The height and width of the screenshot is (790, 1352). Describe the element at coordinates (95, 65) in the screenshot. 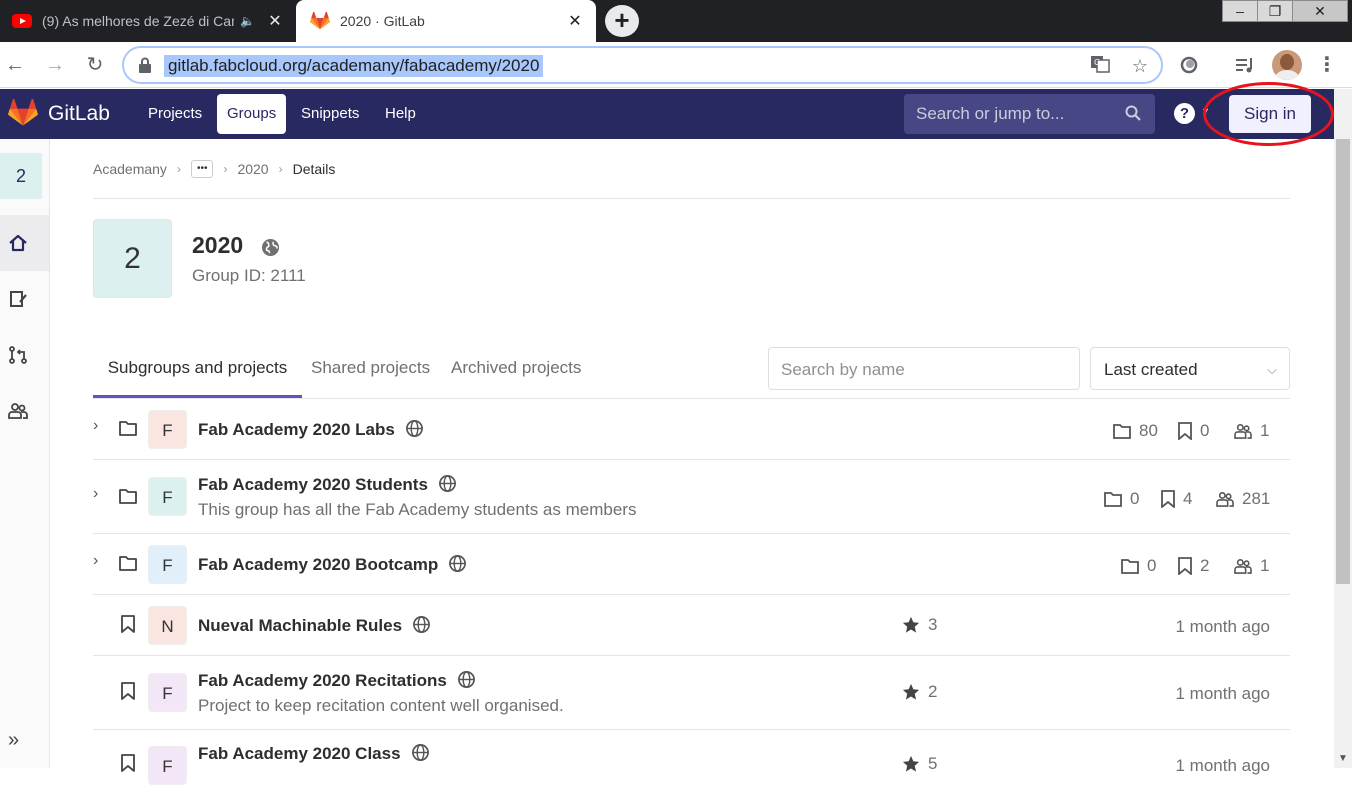

I see `reload-button: ↻` at that location.